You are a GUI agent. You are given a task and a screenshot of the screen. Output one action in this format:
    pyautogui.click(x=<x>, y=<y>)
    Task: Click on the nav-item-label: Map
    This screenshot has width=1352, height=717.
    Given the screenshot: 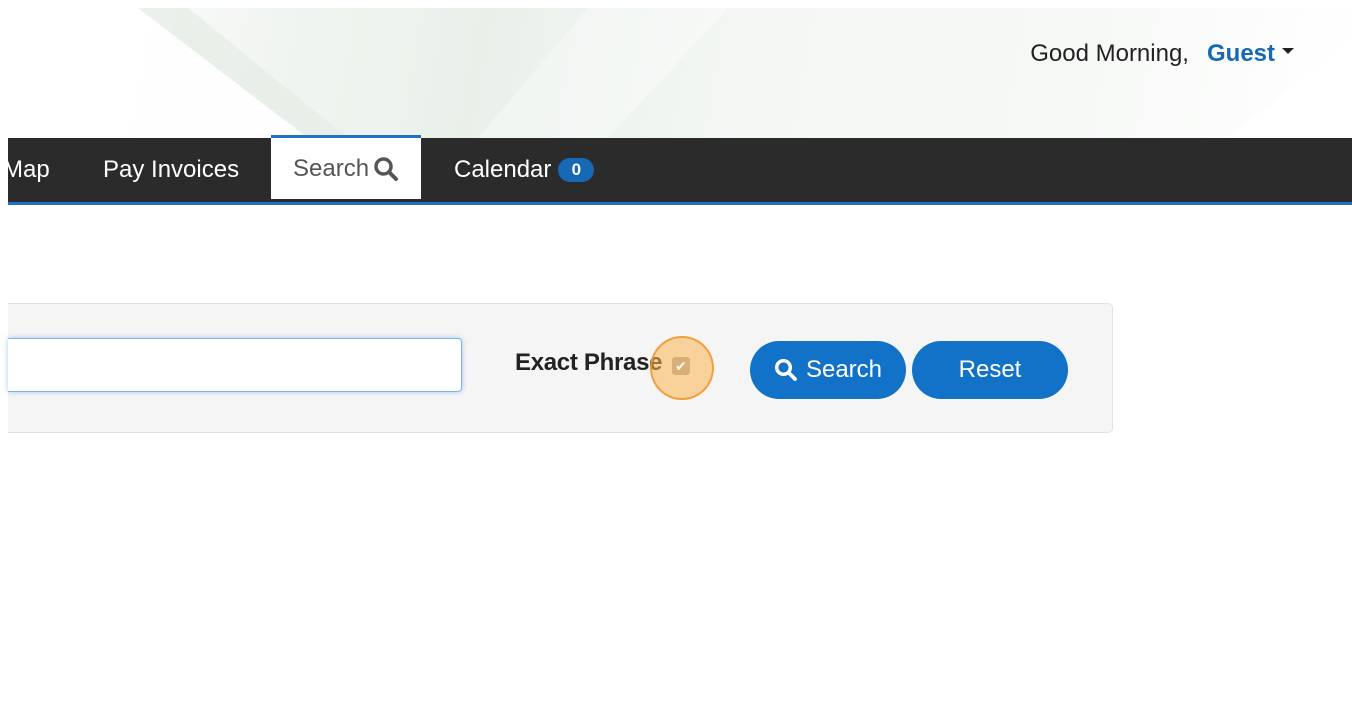 What is the action you would take?
    pyautogui.click(x=26, y=169)
    